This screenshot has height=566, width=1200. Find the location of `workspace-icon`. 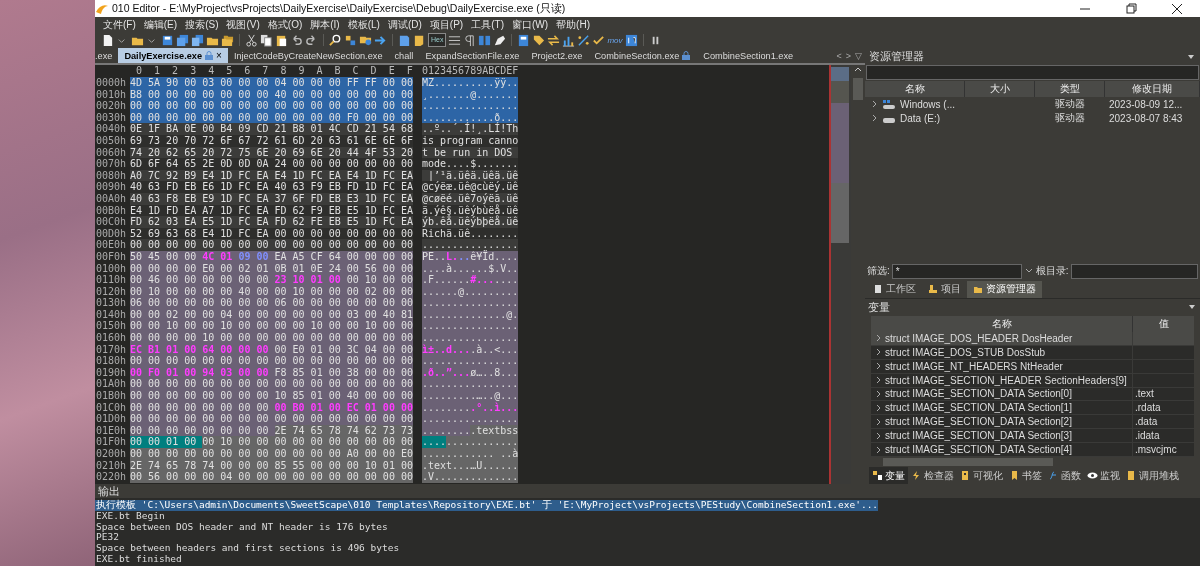

workspace-icon is located at coordinates (878, 289).